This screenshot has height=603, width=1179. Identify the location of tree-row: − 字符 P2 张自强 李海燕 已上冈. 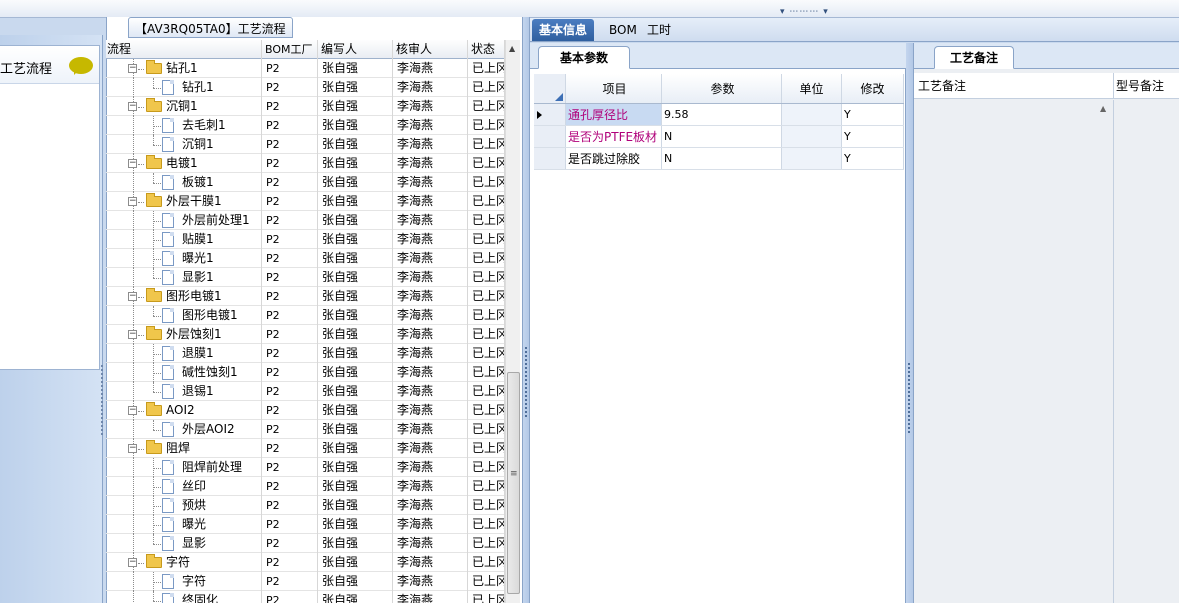
(305, 562).